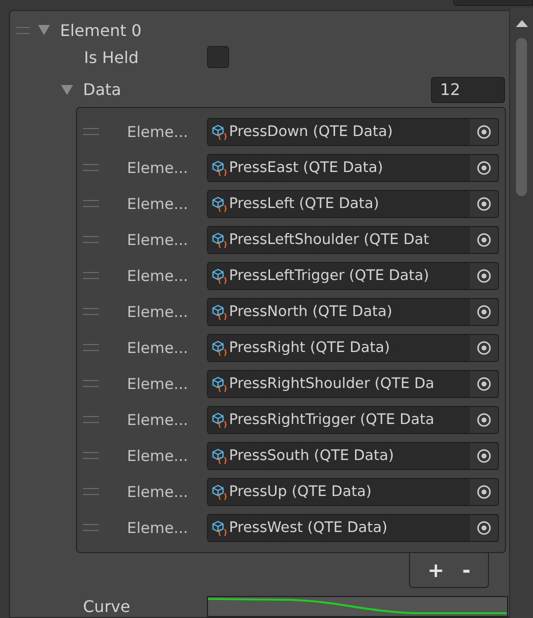 This screenshot has height=618, width=533. What do you see at coordinates (353, 132) in the screenshot?
I see `object-field: PressDown (QTE Data)` at bounding box center [353, 132].